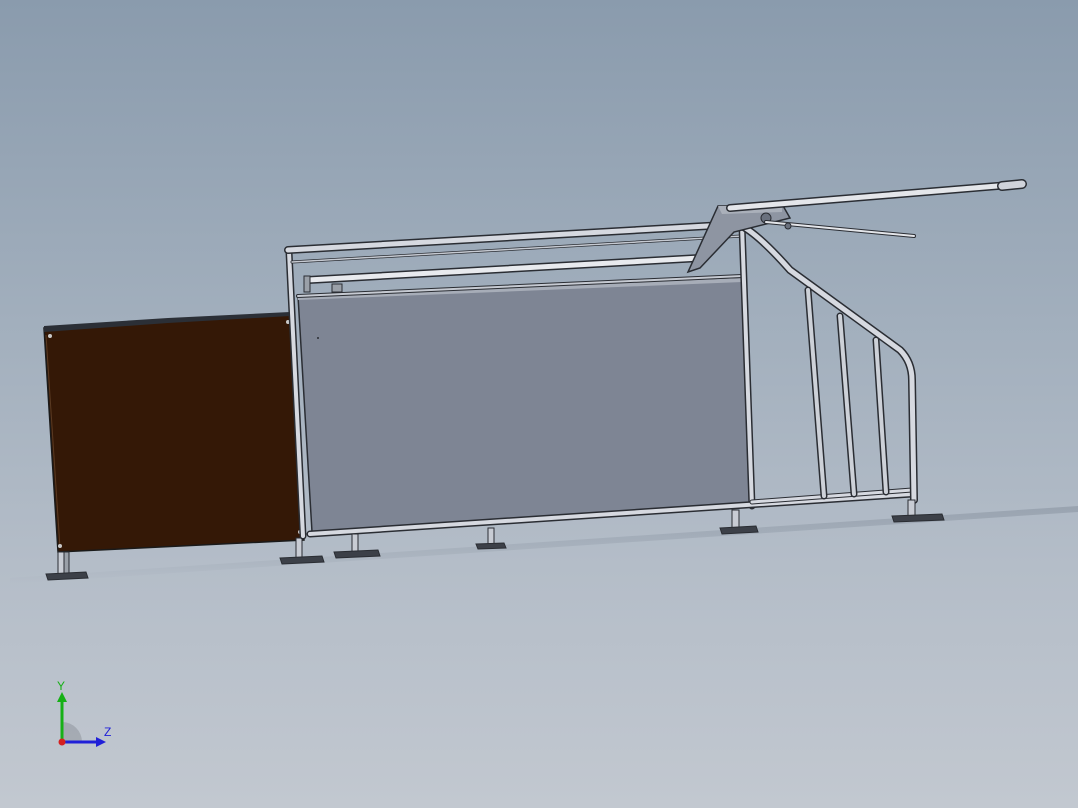  I want to click on x-axis-dot, so click(62, 742).